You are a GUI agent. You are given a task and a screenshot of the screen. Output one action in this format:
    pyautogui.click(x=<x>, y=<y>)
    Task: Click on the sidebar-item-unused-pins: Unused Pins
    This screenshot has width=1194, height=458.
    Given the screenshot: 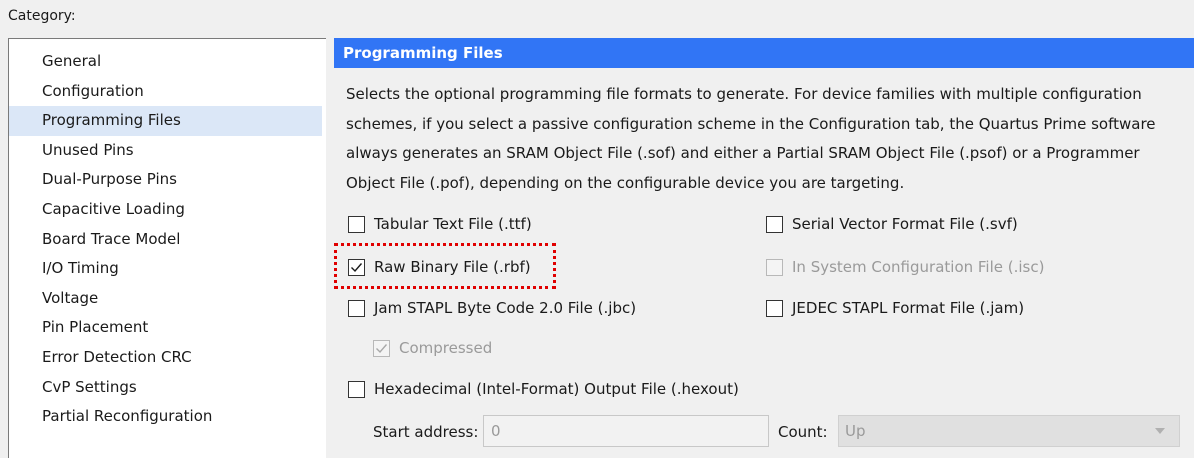 What is the action you would take?
    pyautogui.click(x=165, y=151)
    